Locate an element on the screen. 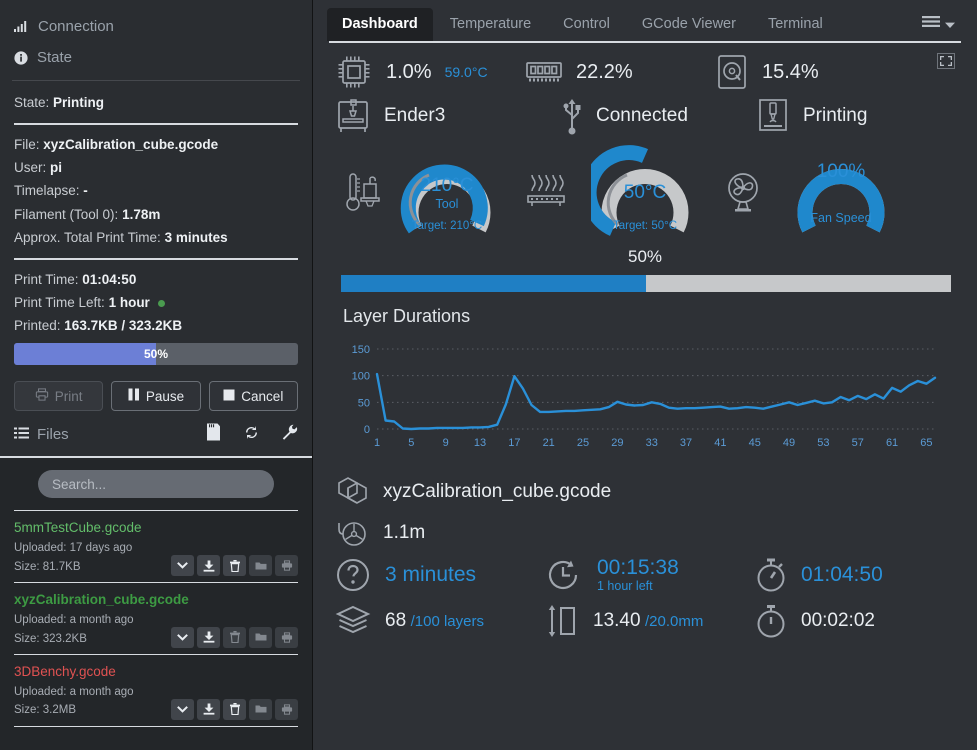  files-title-label: Files is located at coordinates (53, 435).